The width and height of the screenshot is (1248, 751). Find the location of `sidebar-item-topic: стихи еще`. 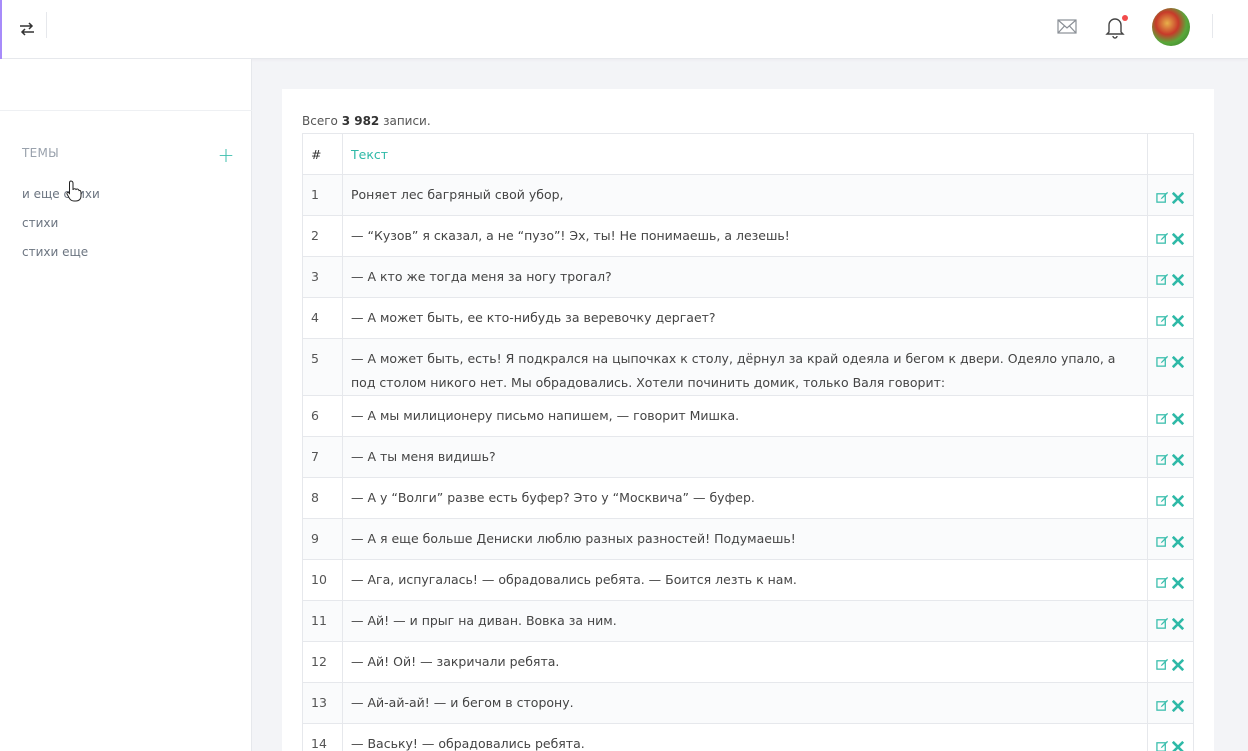

sidebar-item-topic: стихи еще is located at coordinates (55, 252).